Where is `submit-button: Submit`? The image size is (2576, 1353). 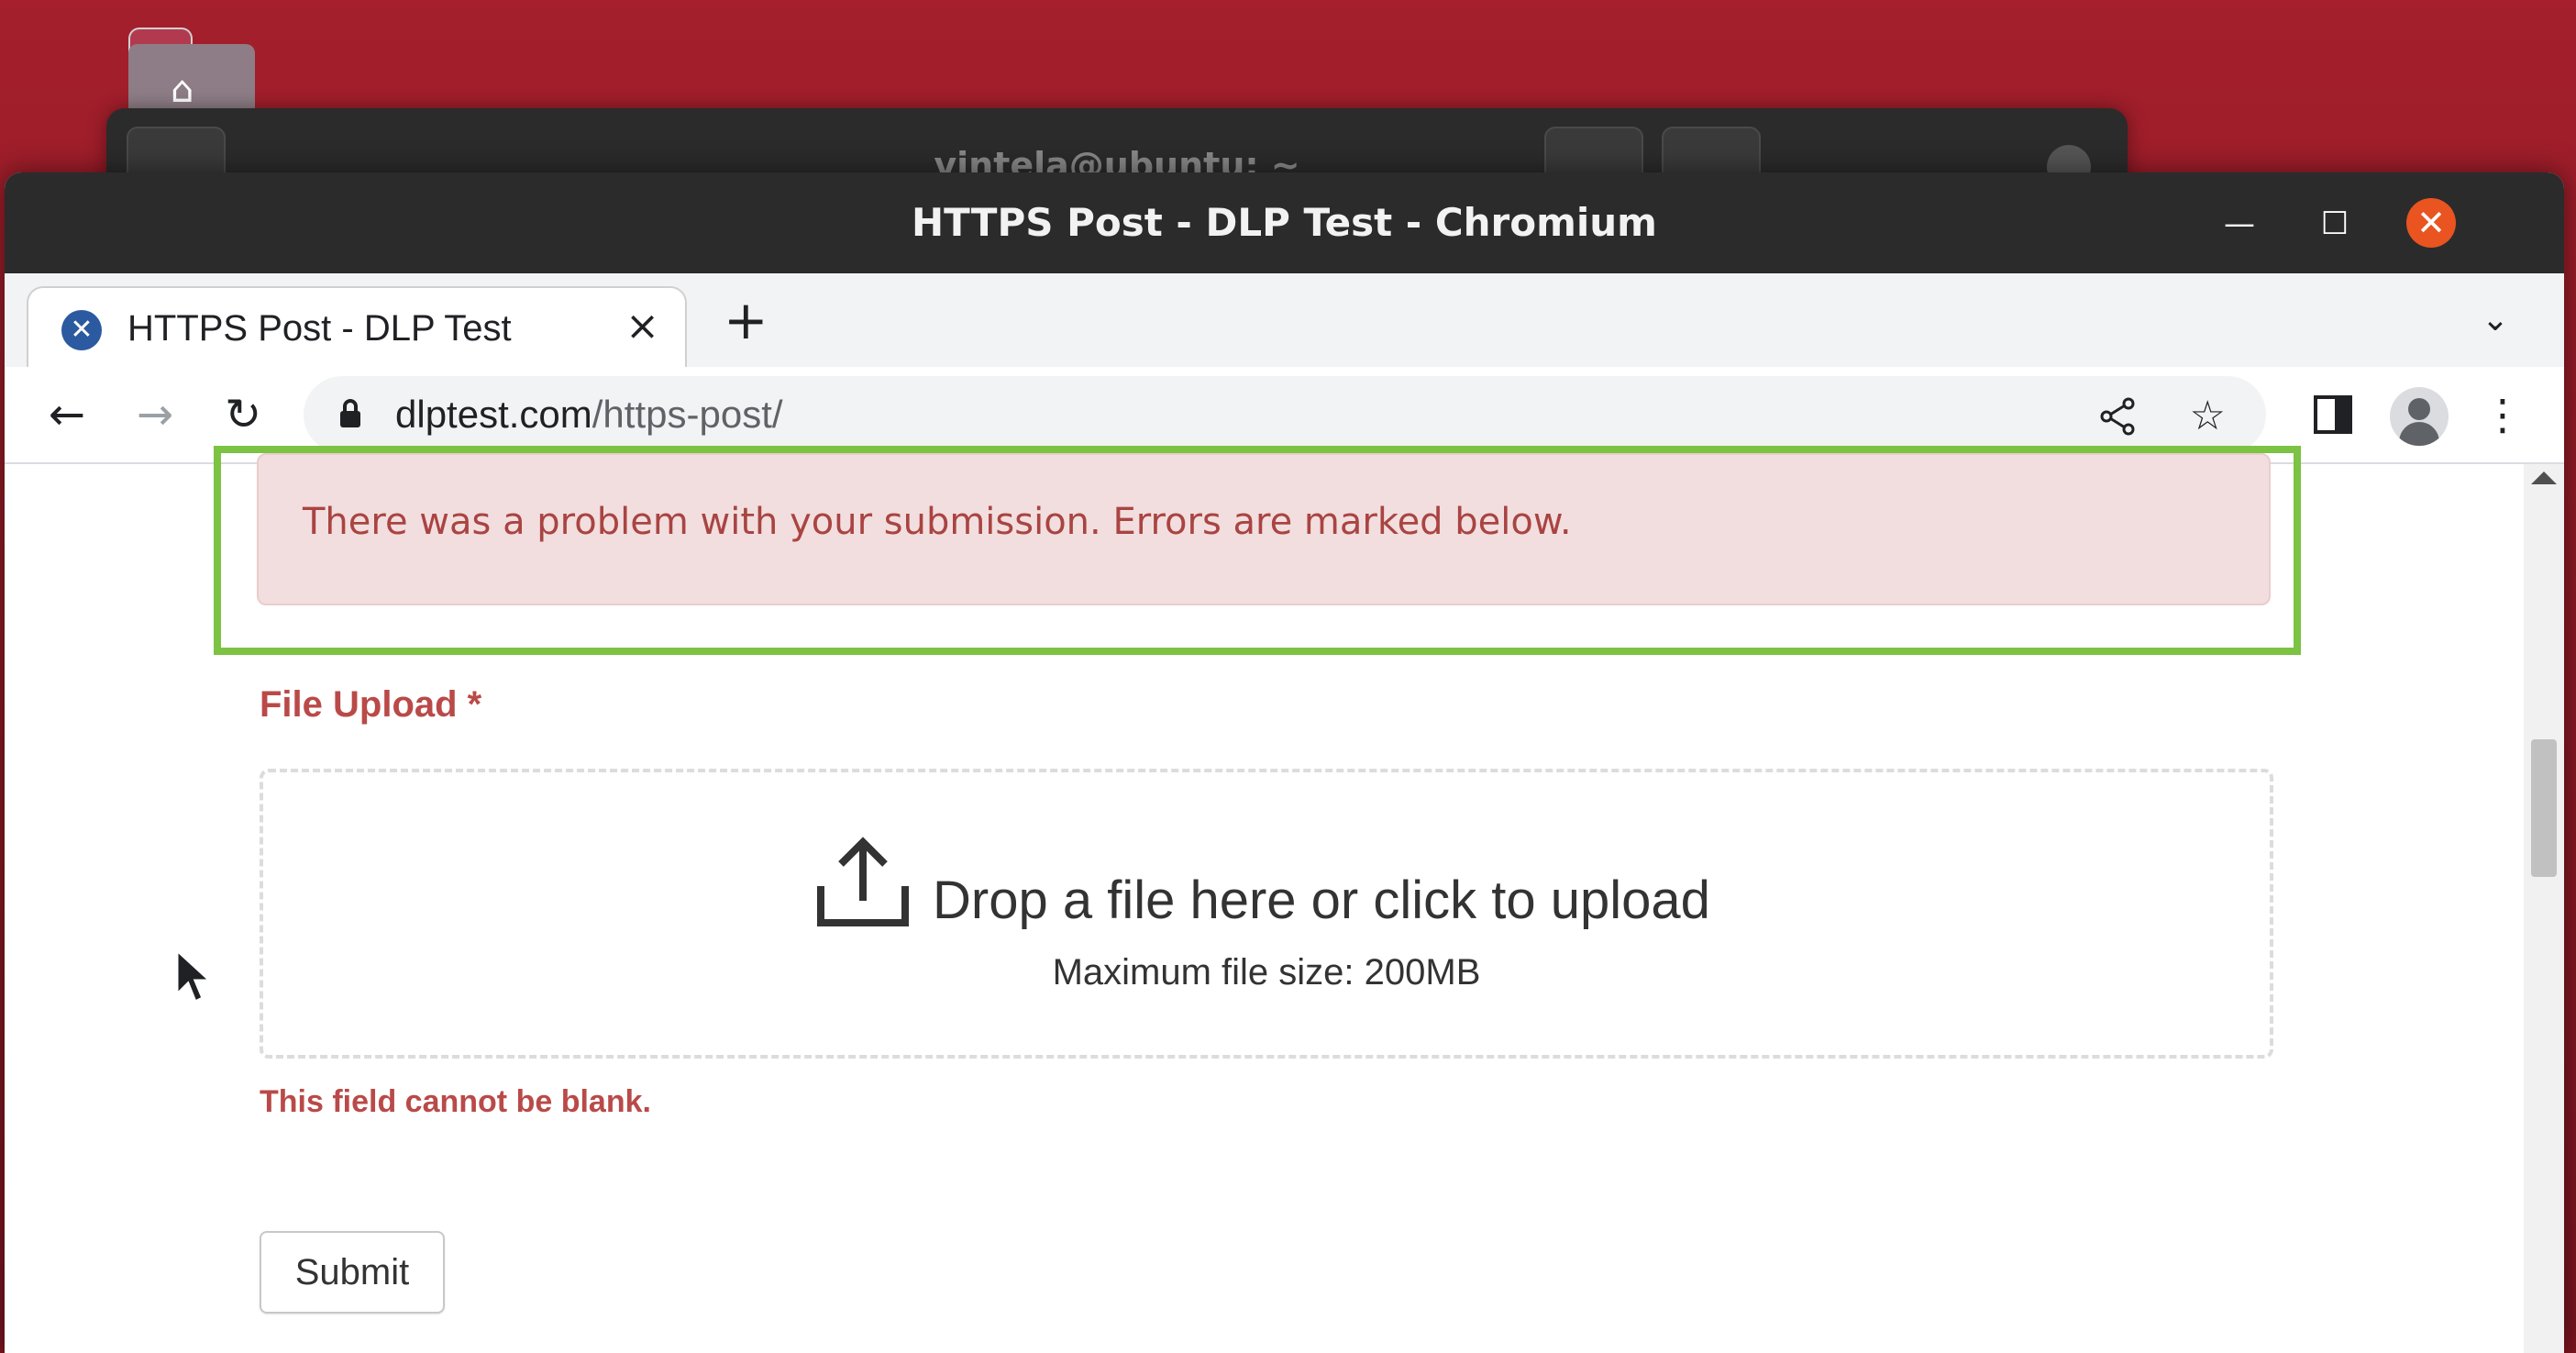
submit-button: Submit is located at coordinates (352, 1272).